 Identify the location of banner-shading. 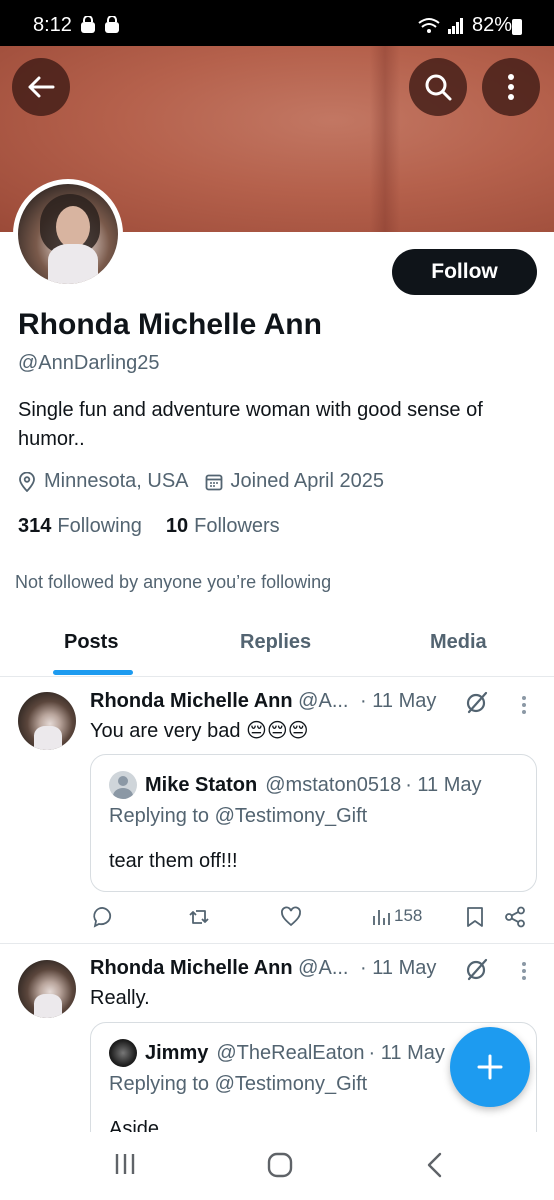
(385, 139).